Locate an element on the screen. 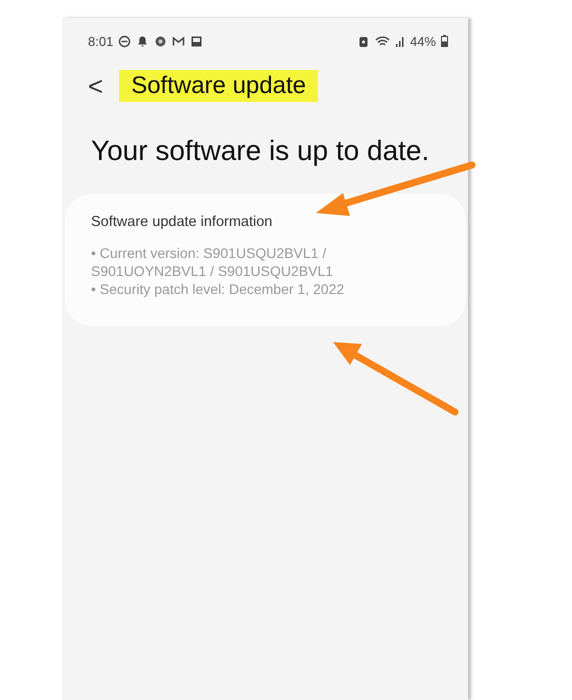  bell-icon is located at coordinates (143, 41).